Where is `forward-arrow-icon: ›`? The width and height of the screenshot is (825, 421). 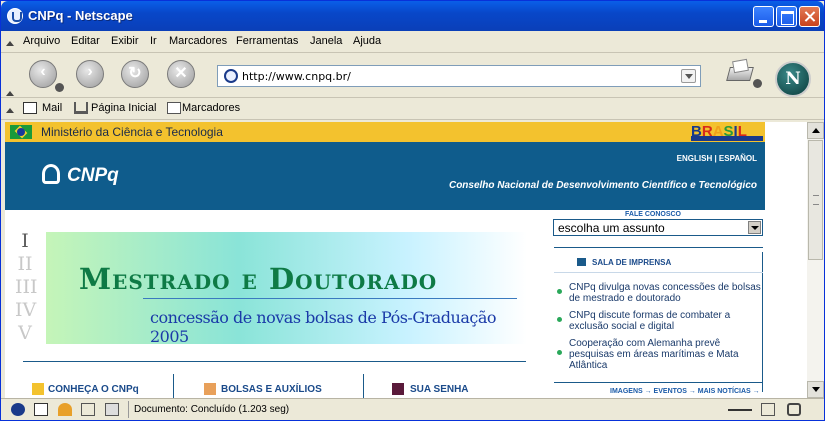
forward-arrow-icon: › is located at coordinates (90, 71).